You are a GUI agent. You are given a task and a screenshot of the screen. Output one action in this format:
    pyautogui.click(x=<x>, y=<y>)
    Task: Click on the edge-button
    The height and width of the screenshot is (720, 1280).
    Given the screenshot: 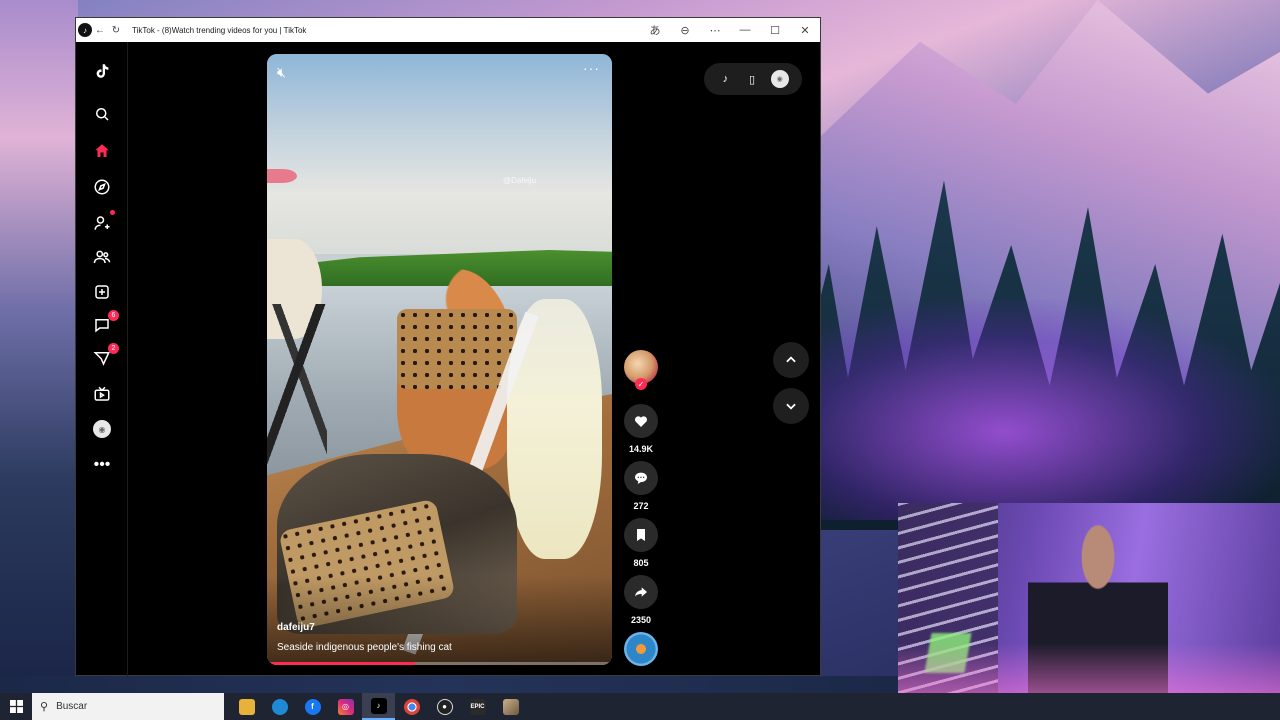 What is the action you would take?
    pyautogui.click(x=279, y=706)
    